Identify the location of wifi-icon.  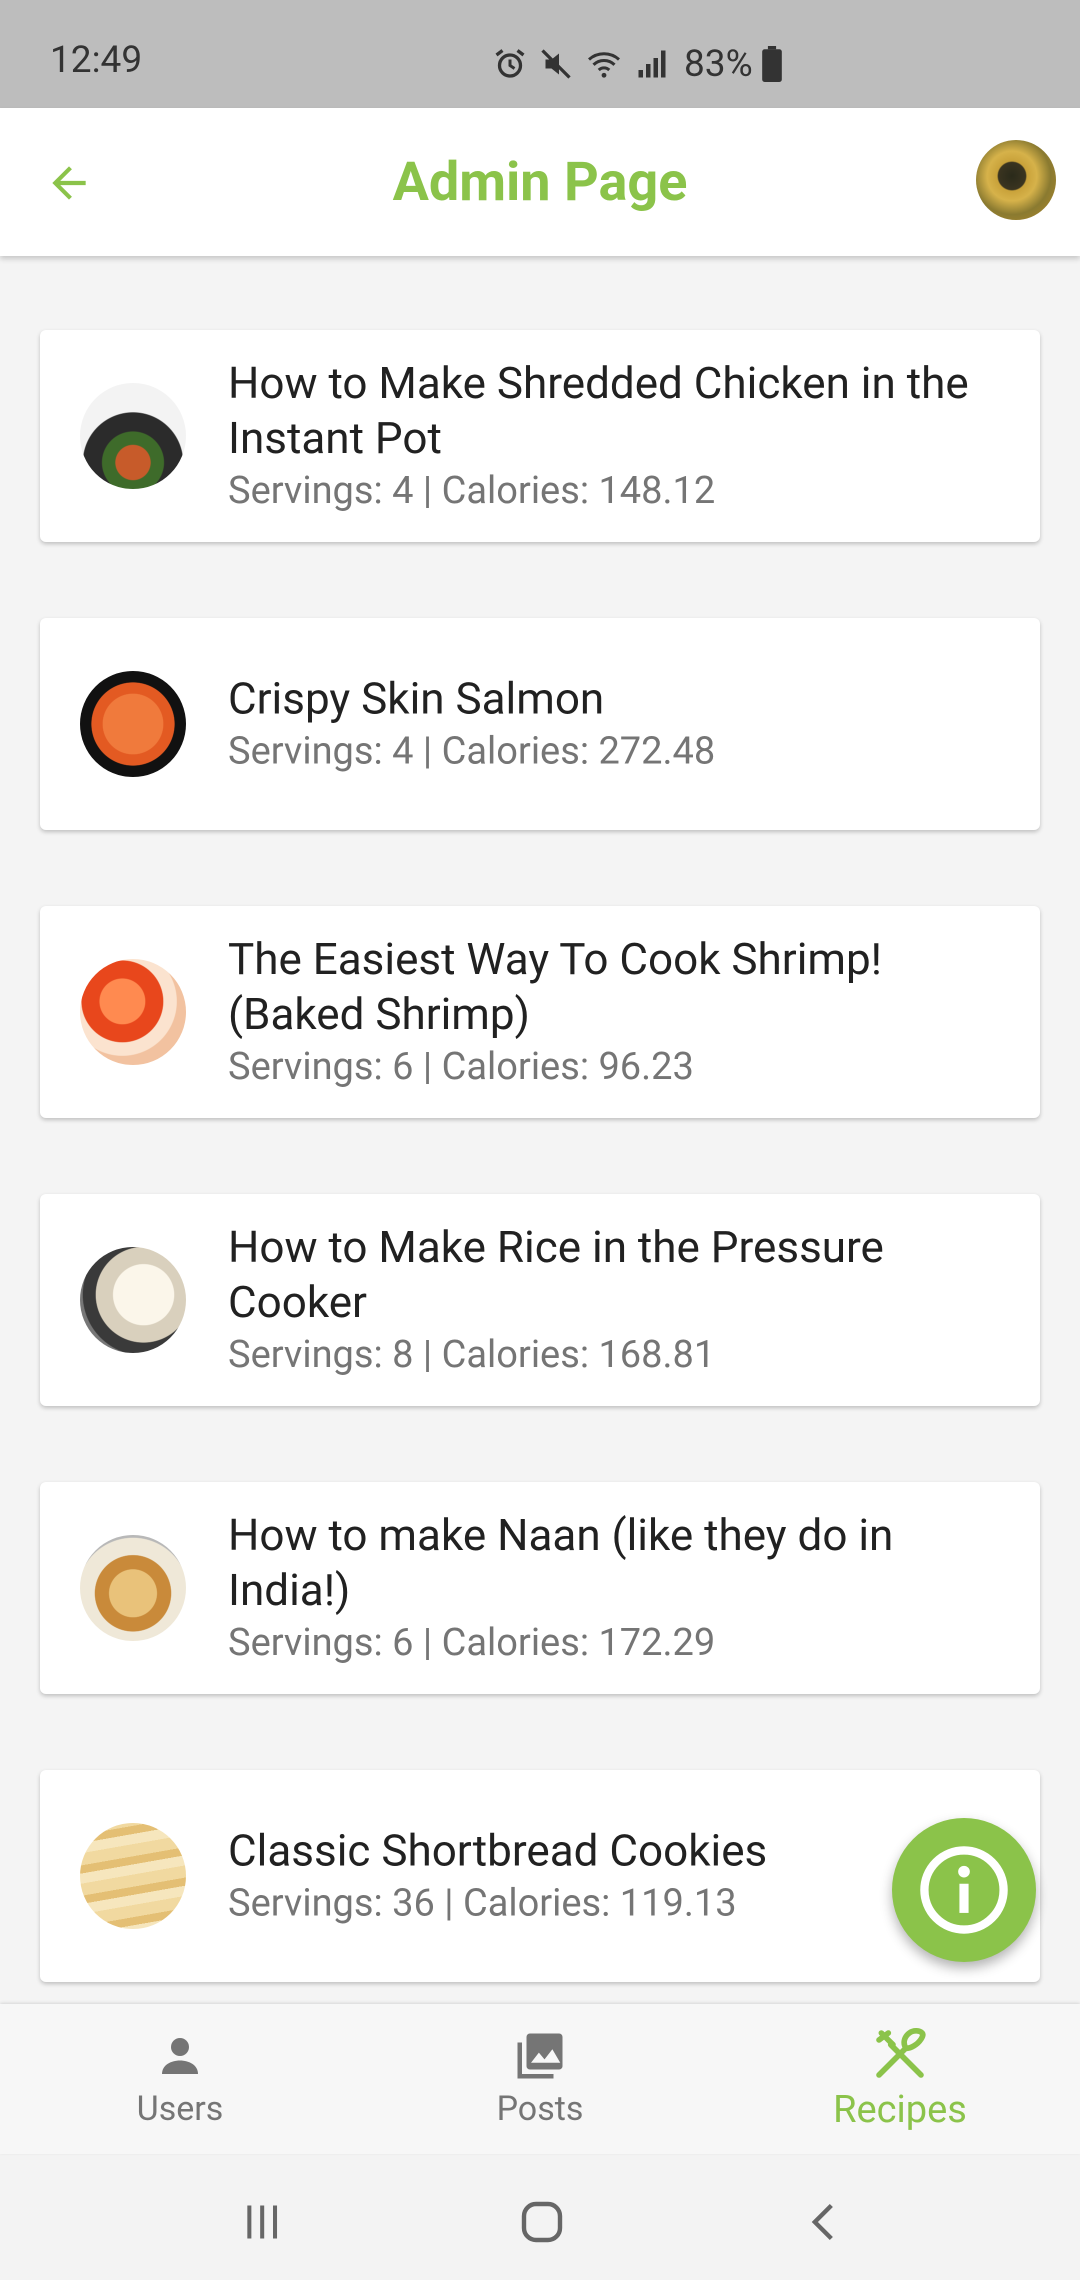
(604, 65).